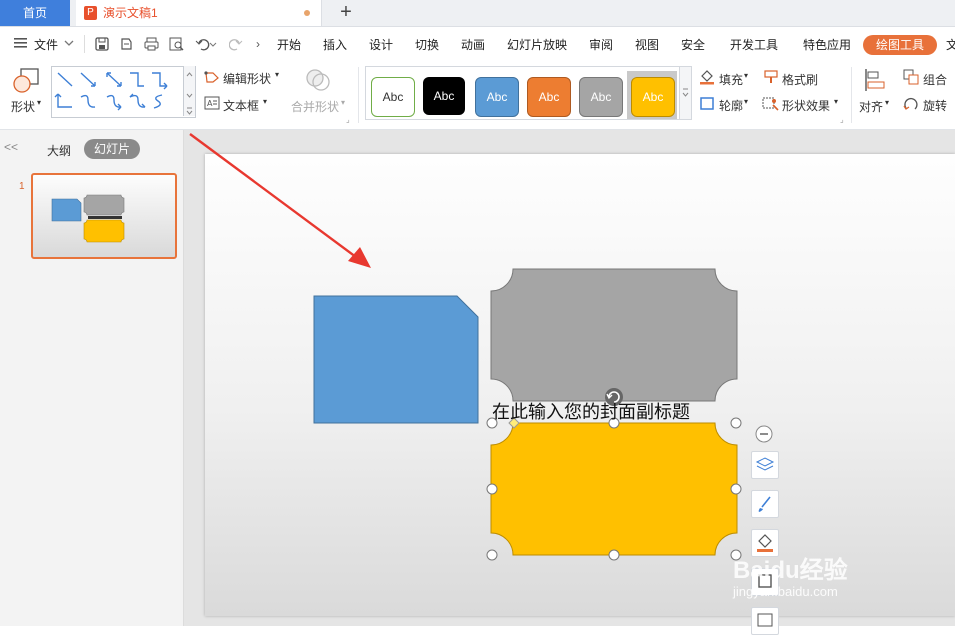 This screenshot has height=635, width=955. I want to click on baidu-watermark: Baidu经验, so click(790, 570).